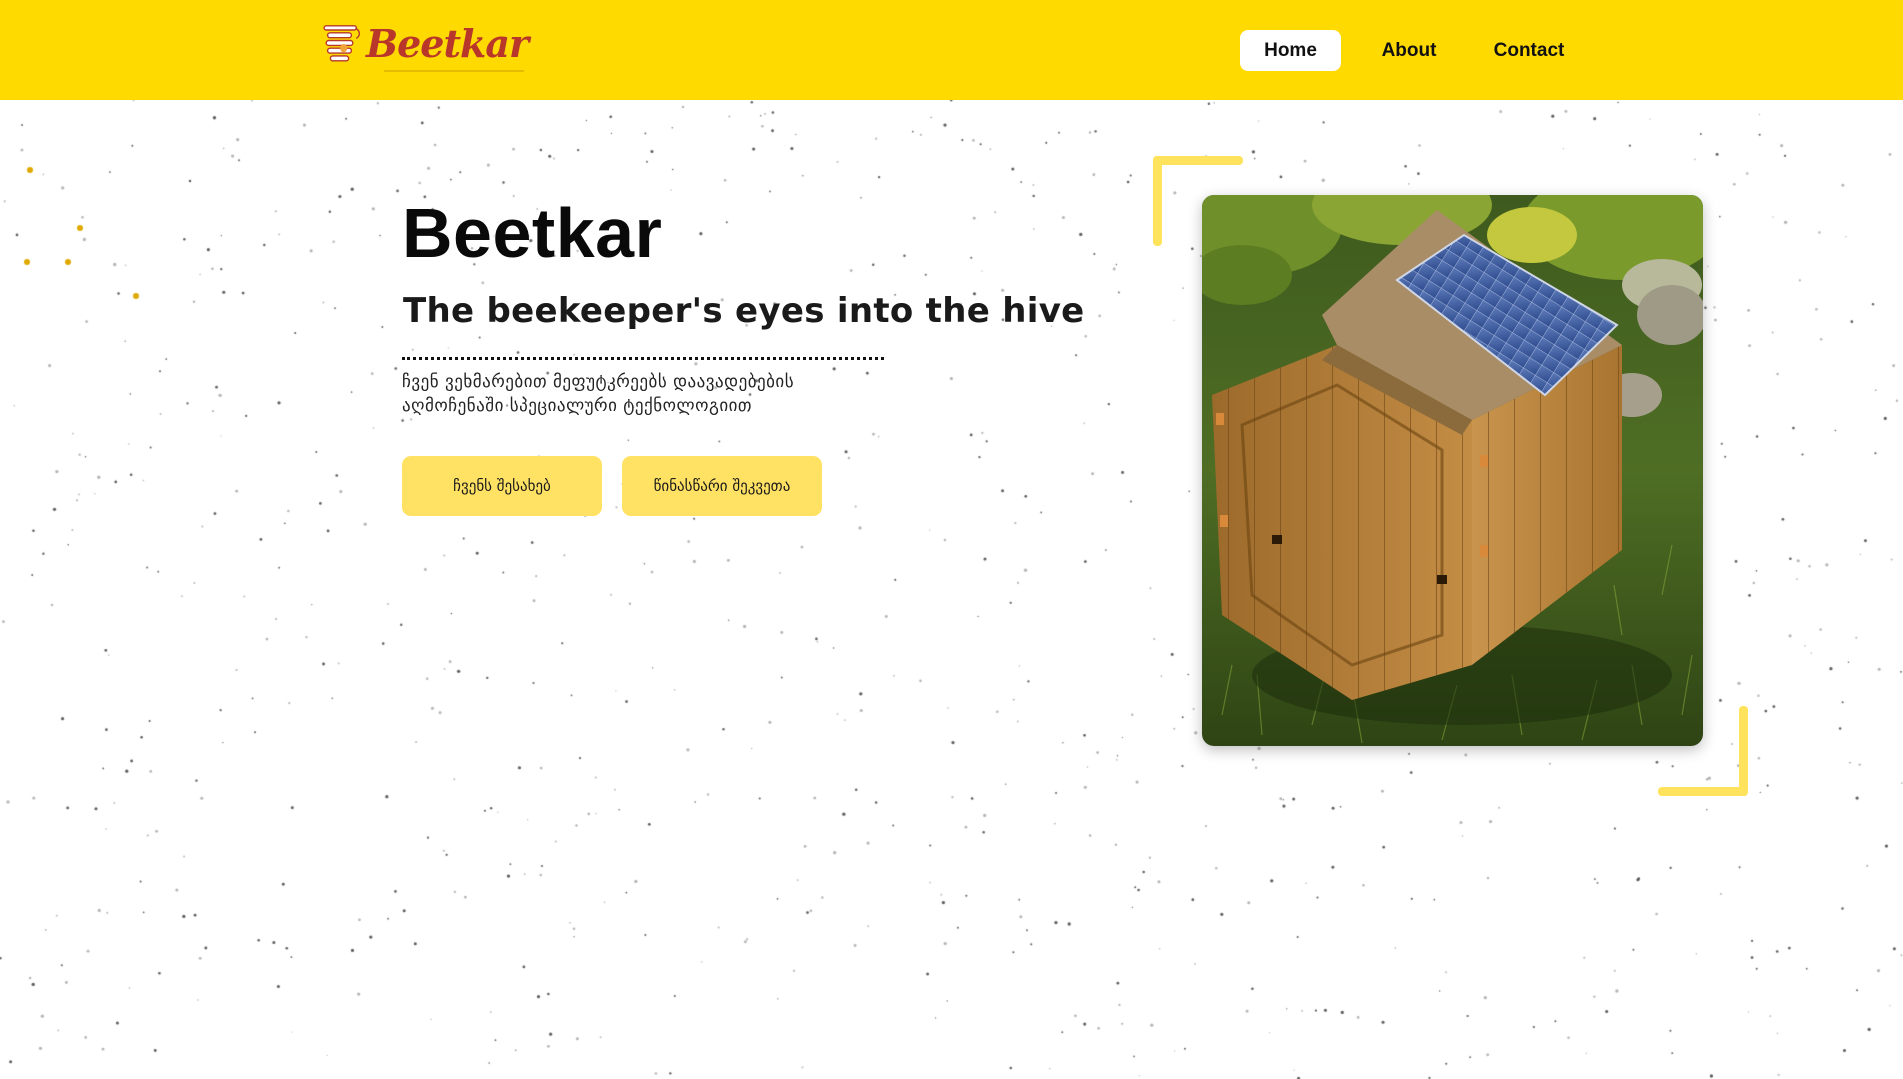 The height and width of the screenshot is (1079, 1903). Describe the element at coordinates (1290, 50) in the screenshot. I see `nav-home: Home` at that location.